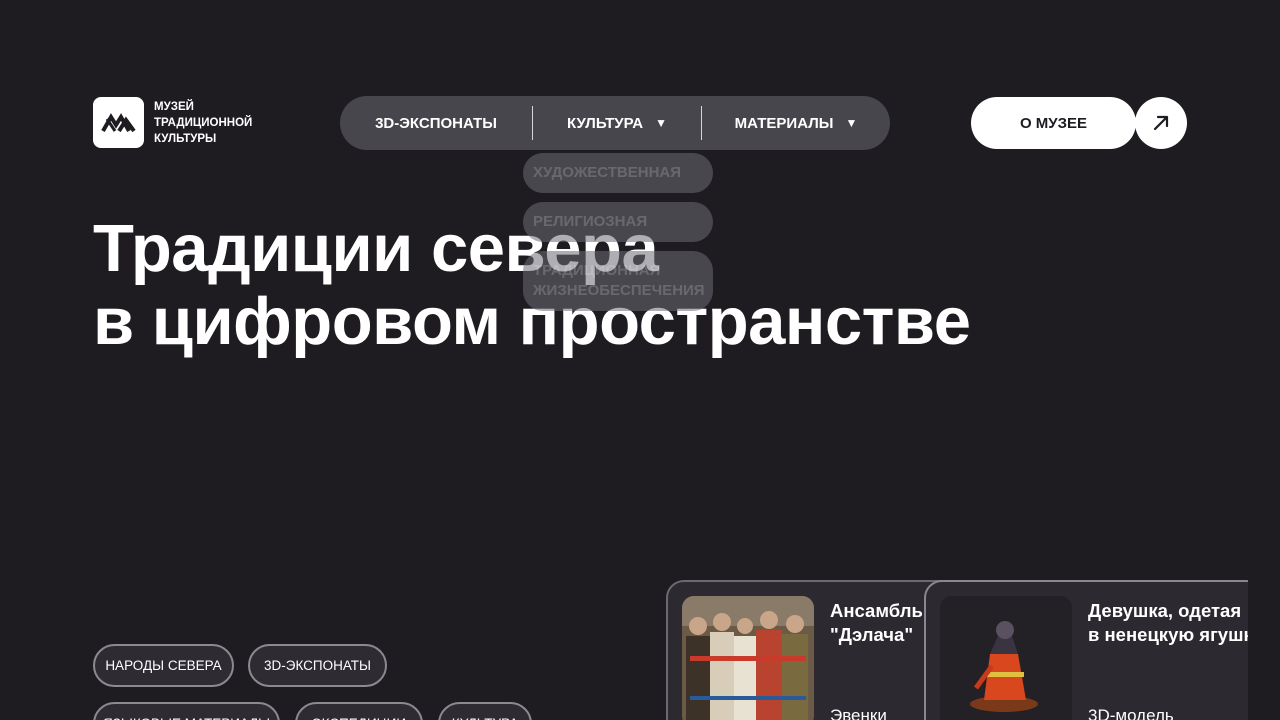 This screenshot has height=720, width=1280. What do you see at coordinates (618, 222) in the screenshot?
I see `dropdown-item-religious: РЕЛИГИОЗНАЯ` at bounding box center [618, 222].